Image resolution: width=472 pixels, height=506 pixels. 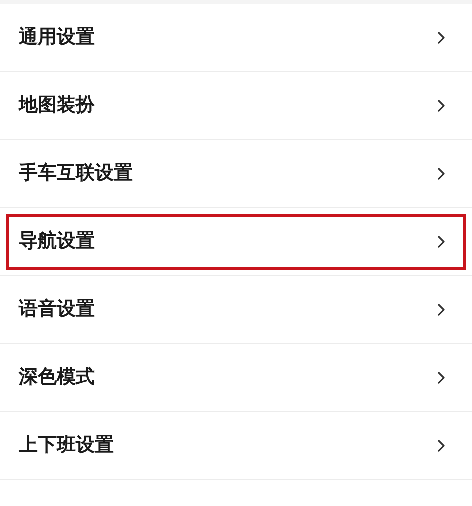 What do you see at coordinates (236, 310) in the screenshot?
I see `settings-item: 语音设置` at bounding box center [236, 310].